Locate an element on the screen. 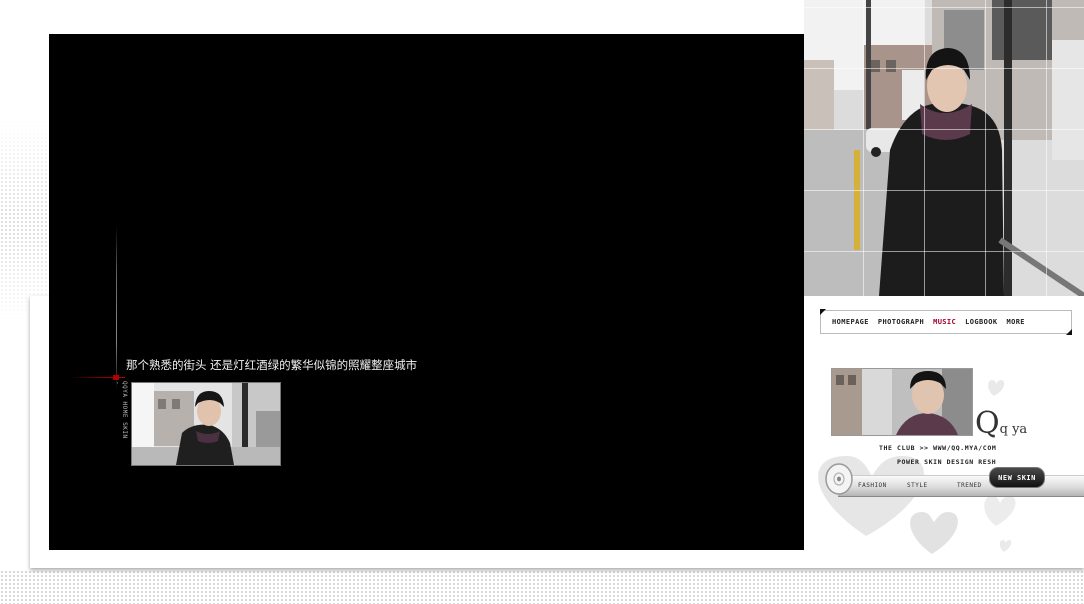 This screenshot has width=1084, height=604. main-nav: HOMEPAGE PHOTOGRAPH MUSIC LOGBOOK MORE is located at coordinates (946, 322).